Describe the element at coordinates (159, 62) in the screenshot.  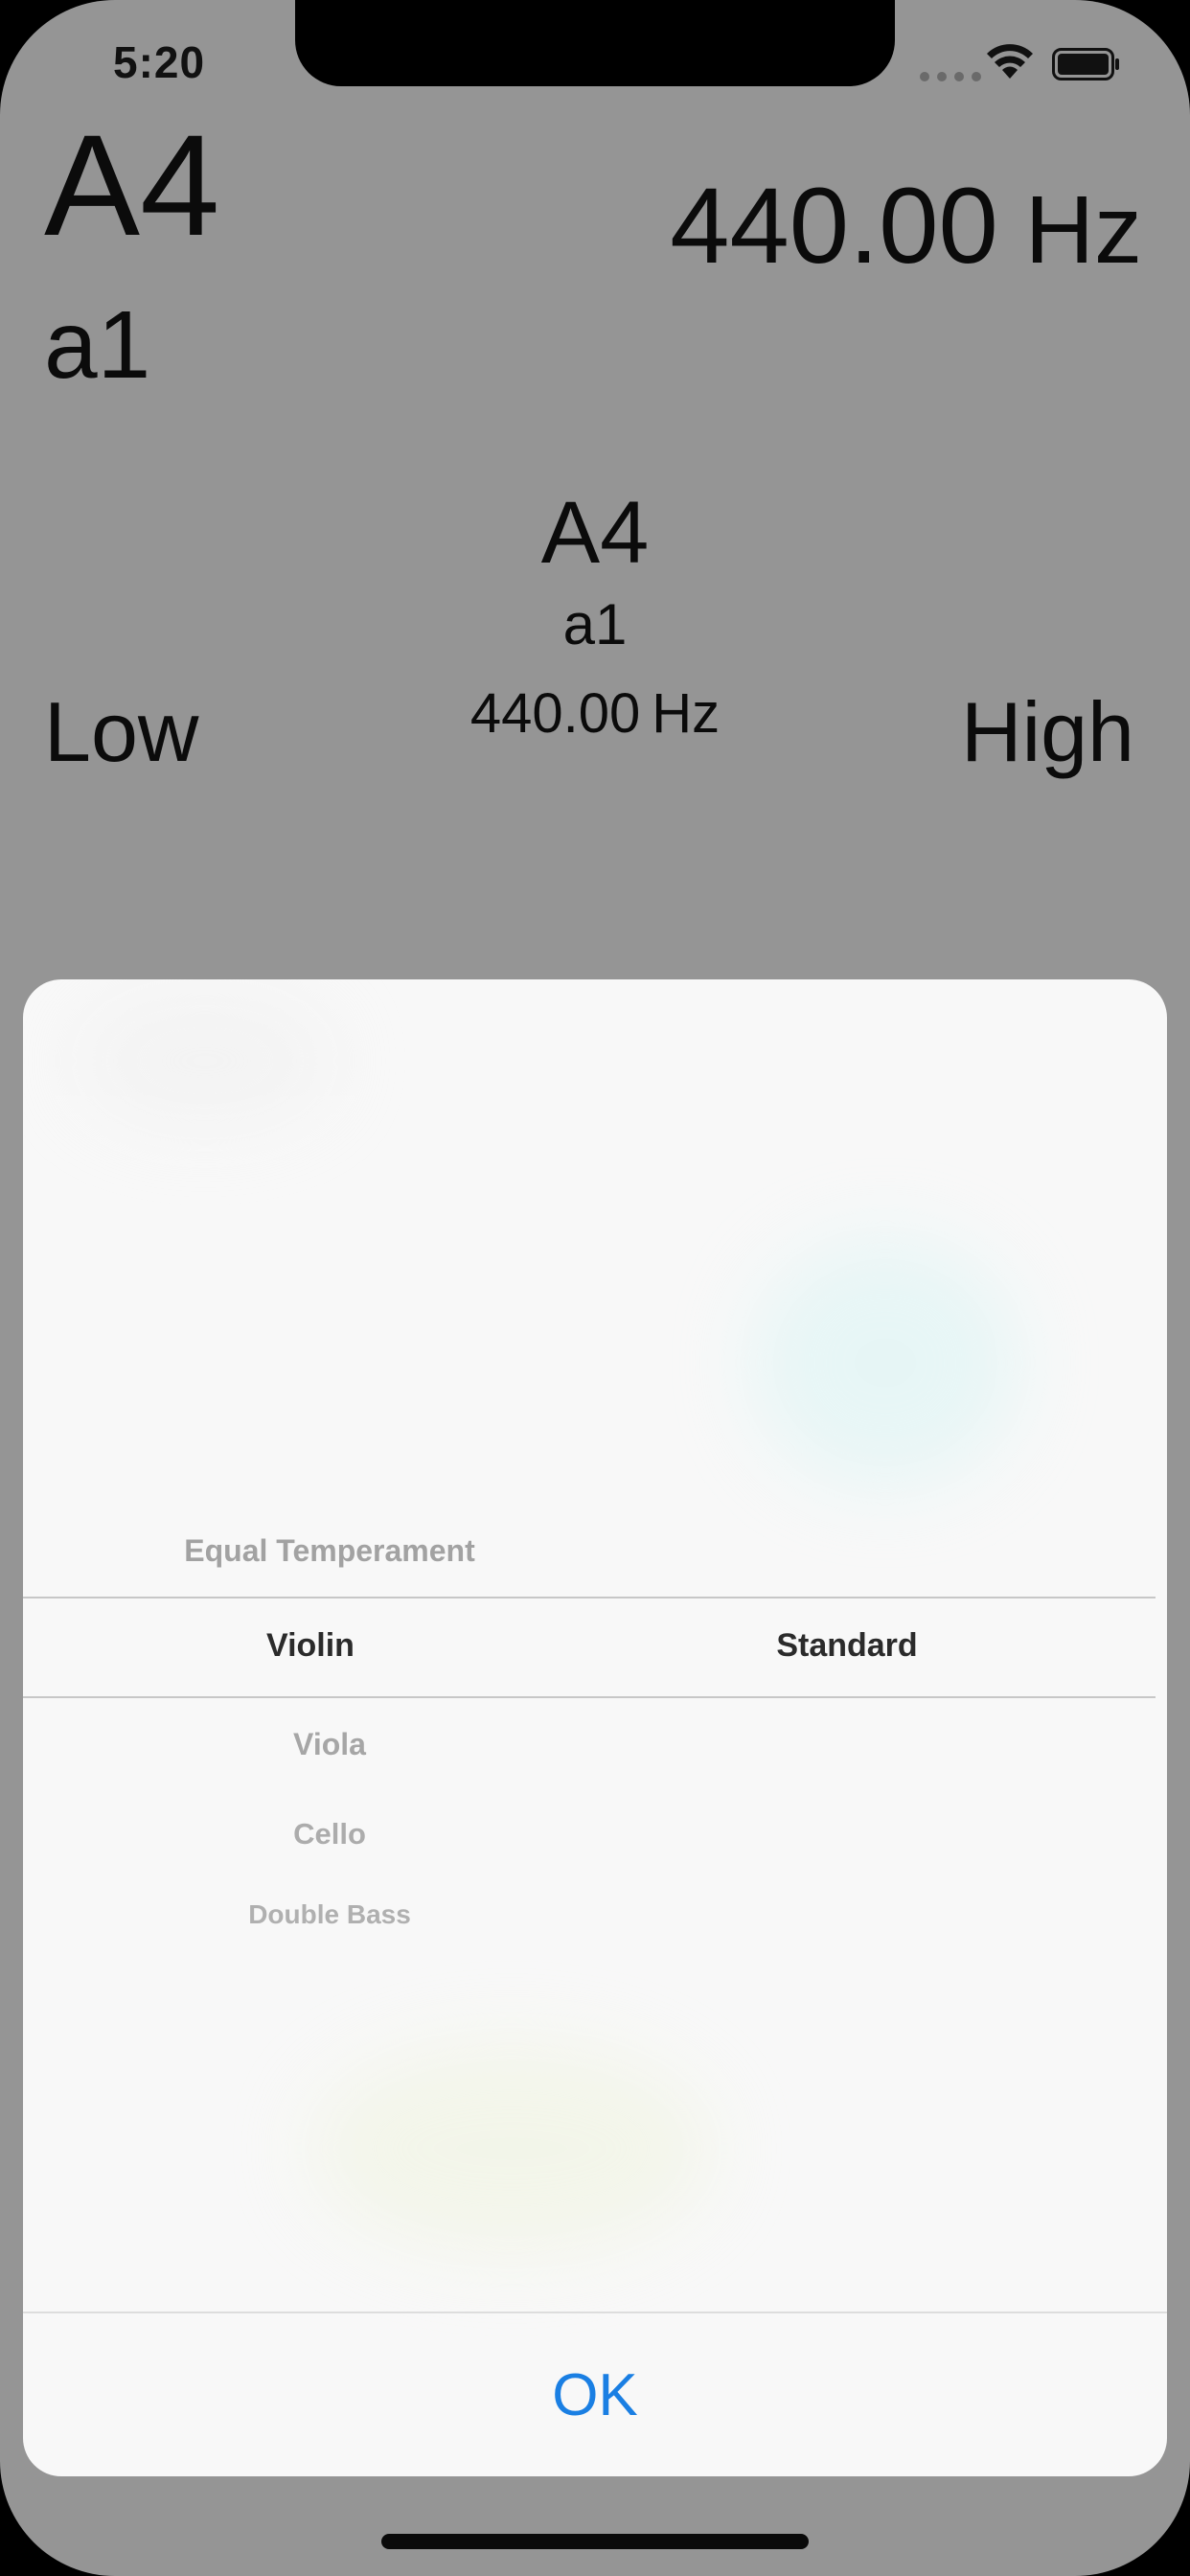
I see `status-time: 5:20` at that location.